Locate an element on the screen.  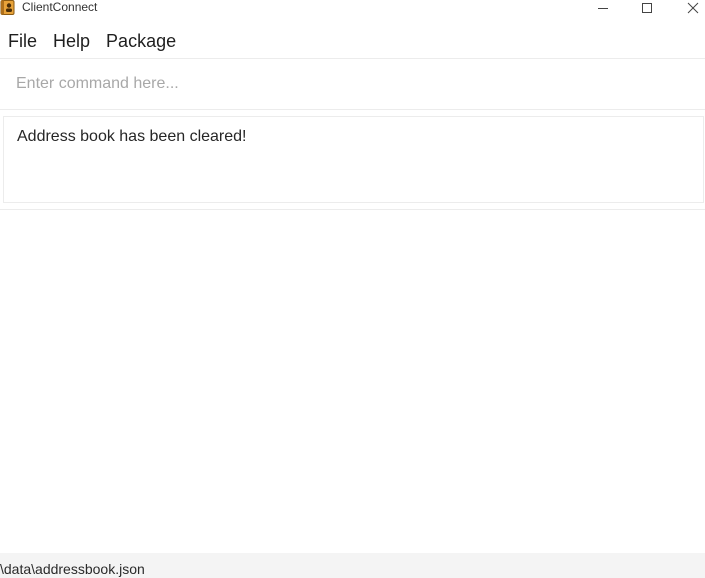
menu-package: Package is located at coordinates (141, 41).